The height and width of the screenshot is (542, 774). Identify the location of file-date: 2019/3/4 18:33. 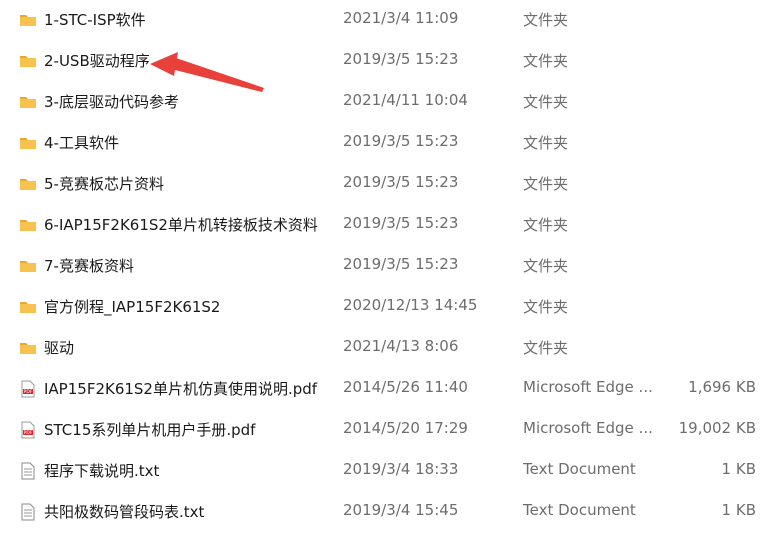
(401, 469).